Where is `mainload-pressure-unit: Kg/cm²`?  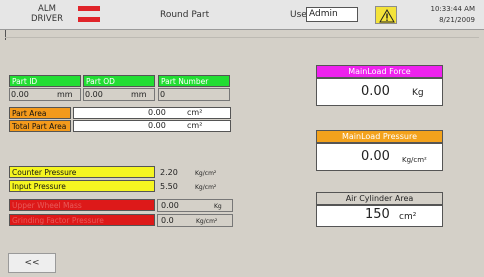
mainload-pressure-unit: Kg/cm² is located at coordinates (414, 160).